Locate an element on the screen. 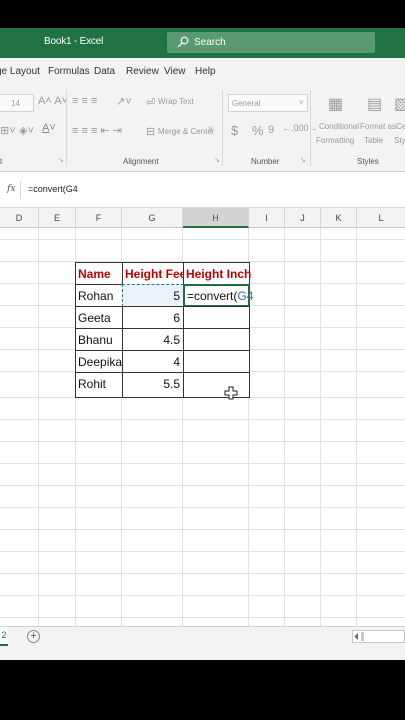 Image resolution: width=405 pixels, height=720 pixels. cell-select-cursor-icon is located at coordinates (231, 393).